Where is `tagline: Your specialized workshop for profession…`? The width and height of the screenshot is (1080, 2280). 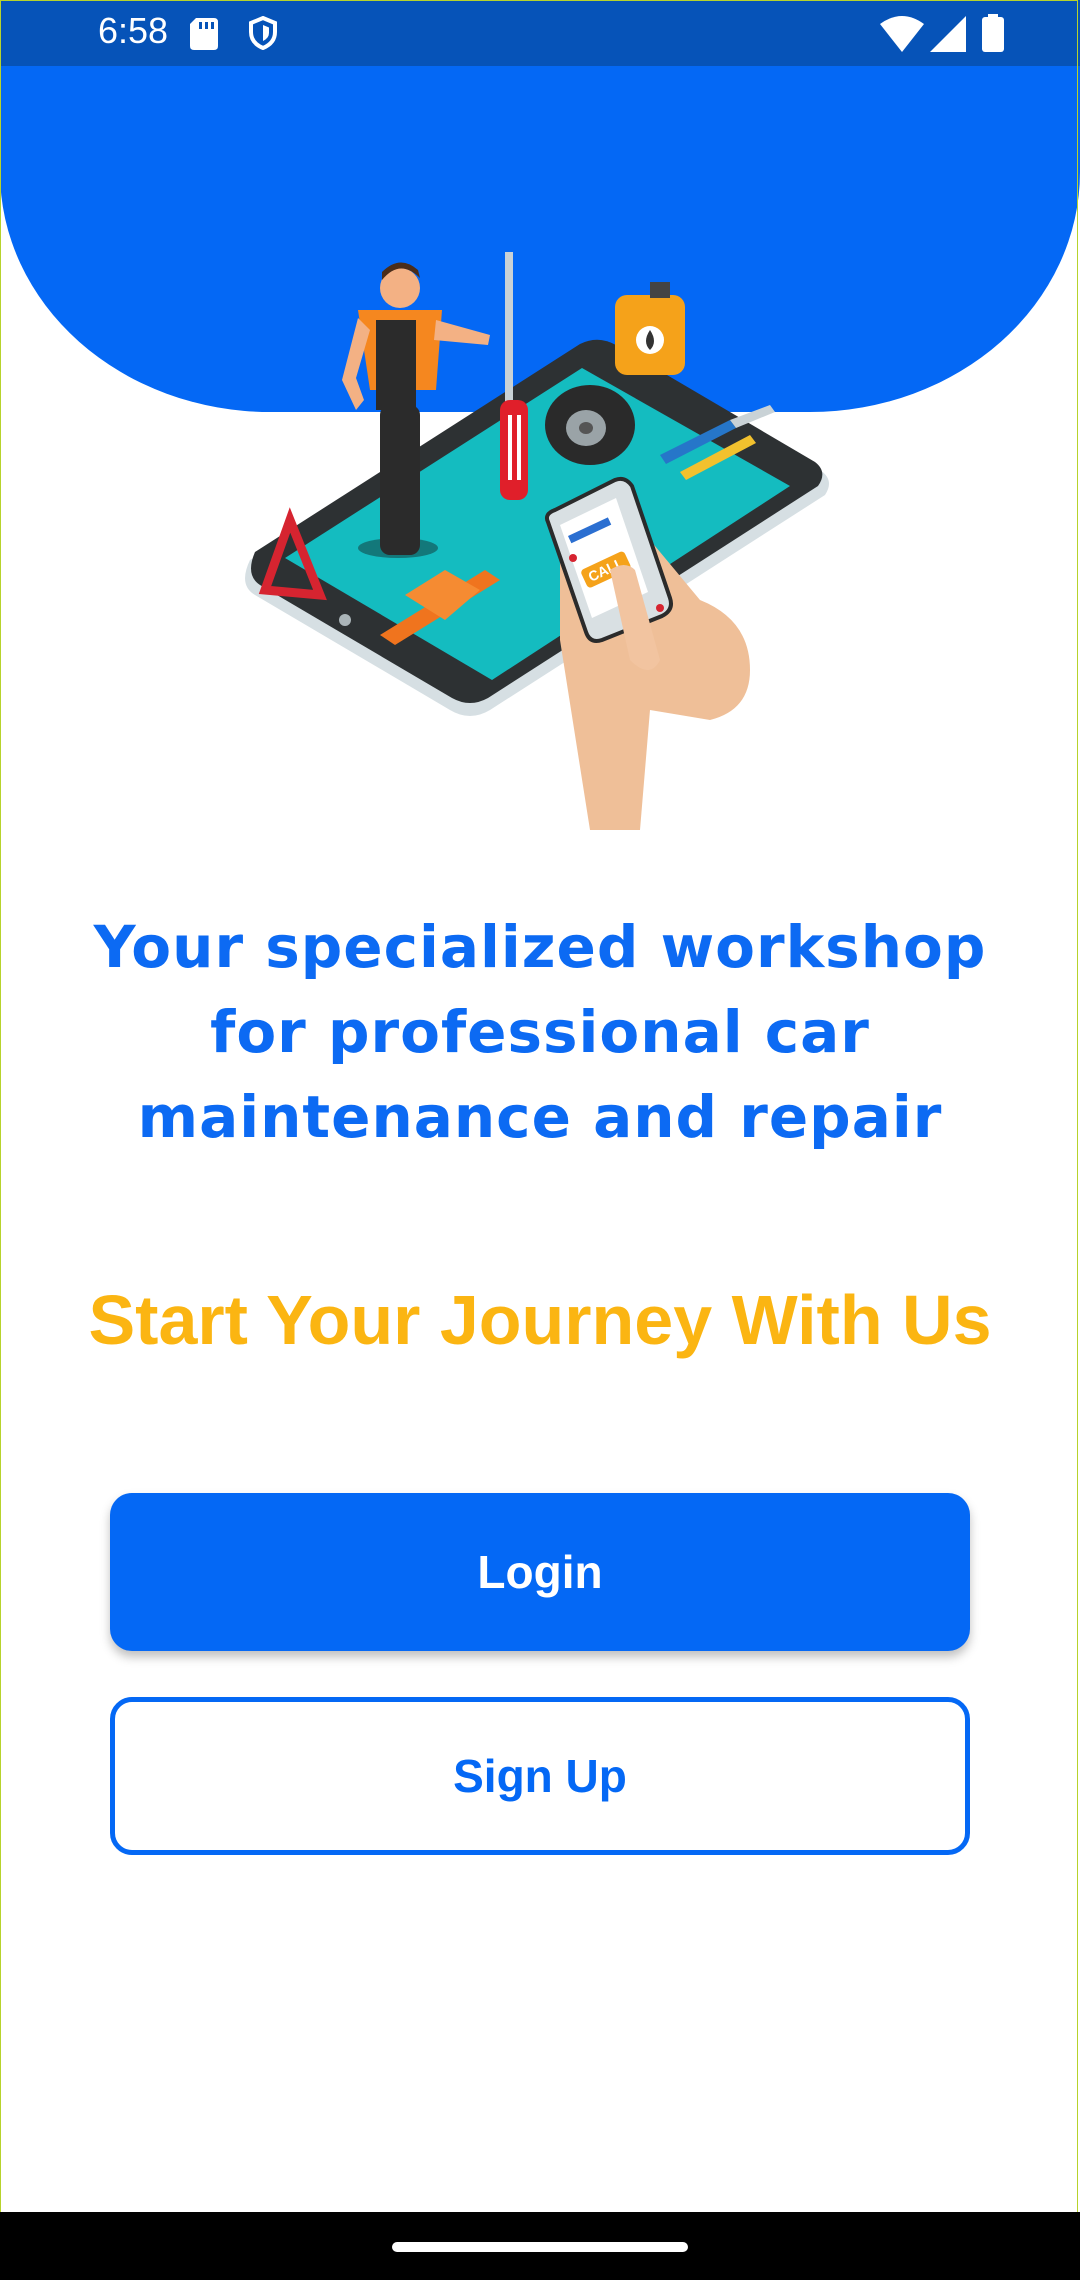
tagline: Your specialized workshop for profession… is located at coordinates (540, 1032).